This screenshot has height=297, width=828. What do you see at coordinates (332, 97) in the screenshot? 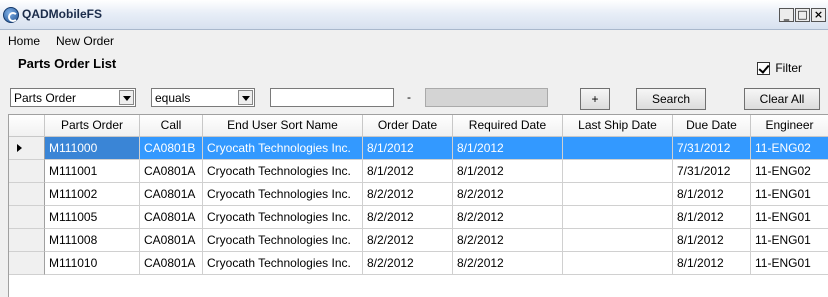
I see `value-input` at bounding box center [332, 97].